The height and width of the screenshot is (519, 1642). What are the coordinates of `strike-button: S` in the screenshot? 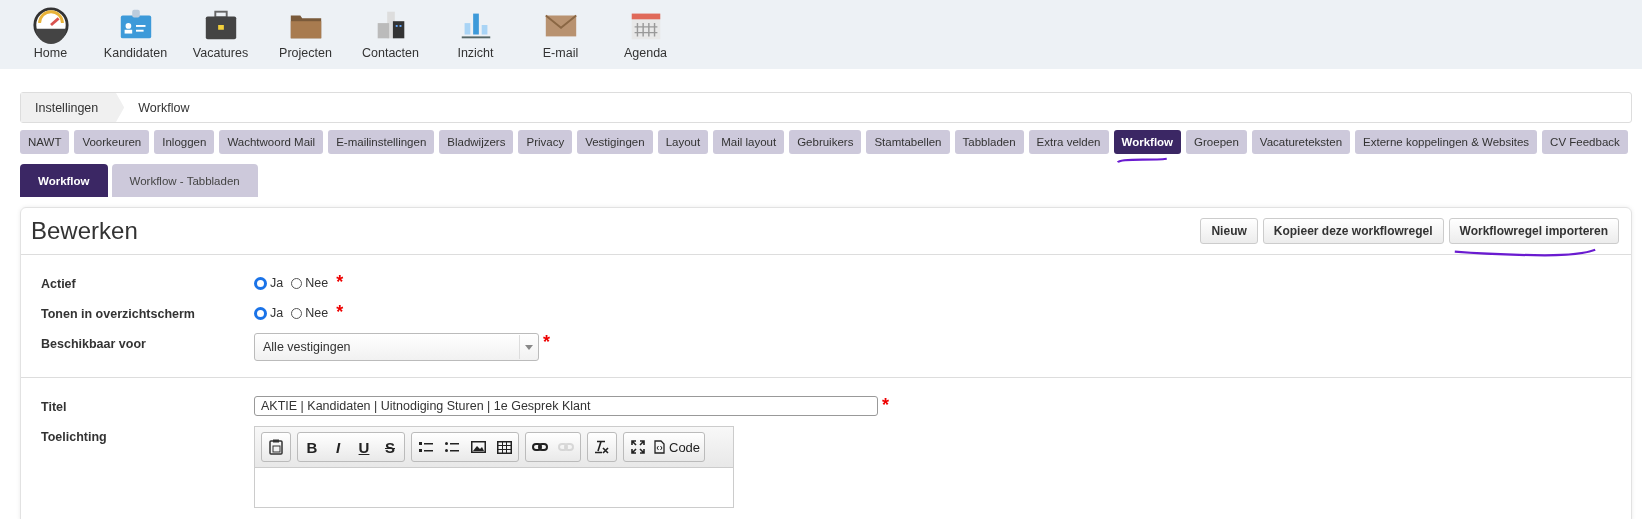 It's located at (390, 447).